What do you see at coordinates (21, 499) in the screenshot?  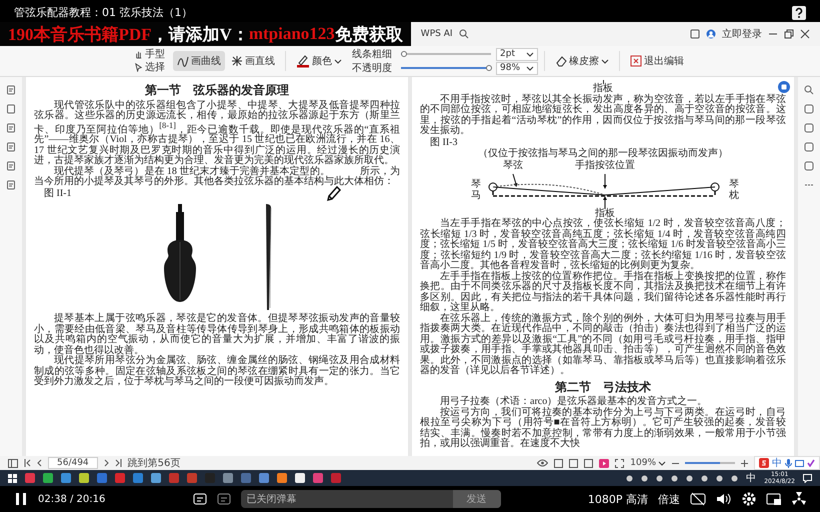 I see `pause-icon` at bounding box center [21, 499].